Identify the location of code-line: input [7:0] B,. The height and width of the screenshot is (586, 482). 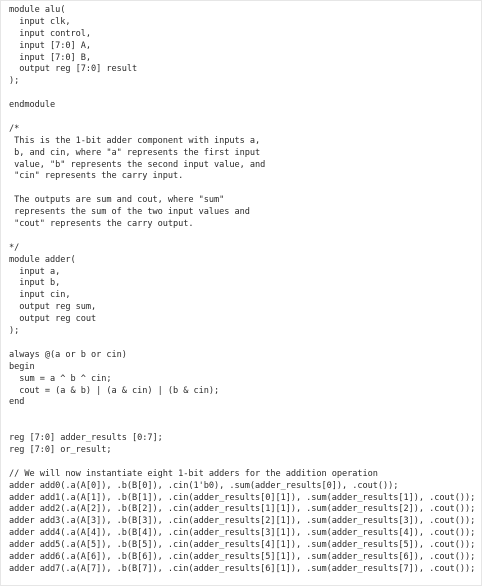
(50, 57).